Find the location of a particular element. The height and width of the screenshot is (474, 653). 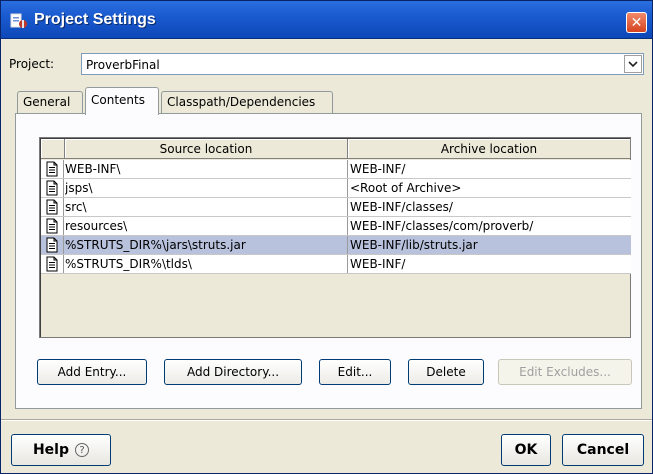

archive-location-cell: WEB-INF/classes/ is located at coordinates (490, 207).